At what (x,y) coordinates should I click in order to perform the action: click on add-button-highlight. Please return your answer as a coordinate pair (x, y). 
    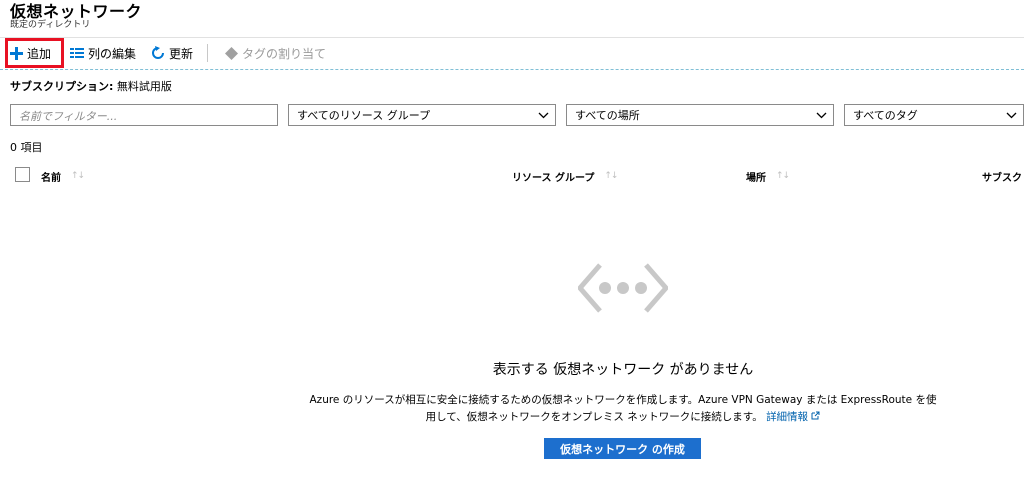
    Looking at the image, I should click on (34, 53).